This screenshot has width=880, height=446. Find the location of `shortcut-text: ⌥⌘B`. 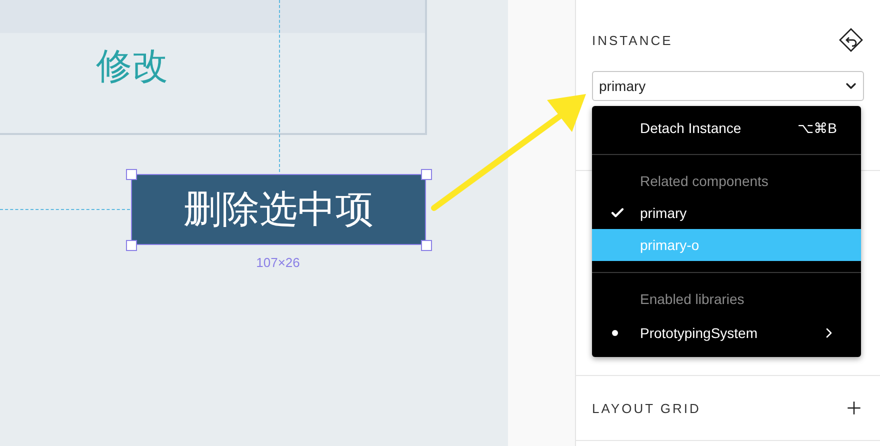

shortcut-text: ⌥⌘B is located at coordinates (817, 128).